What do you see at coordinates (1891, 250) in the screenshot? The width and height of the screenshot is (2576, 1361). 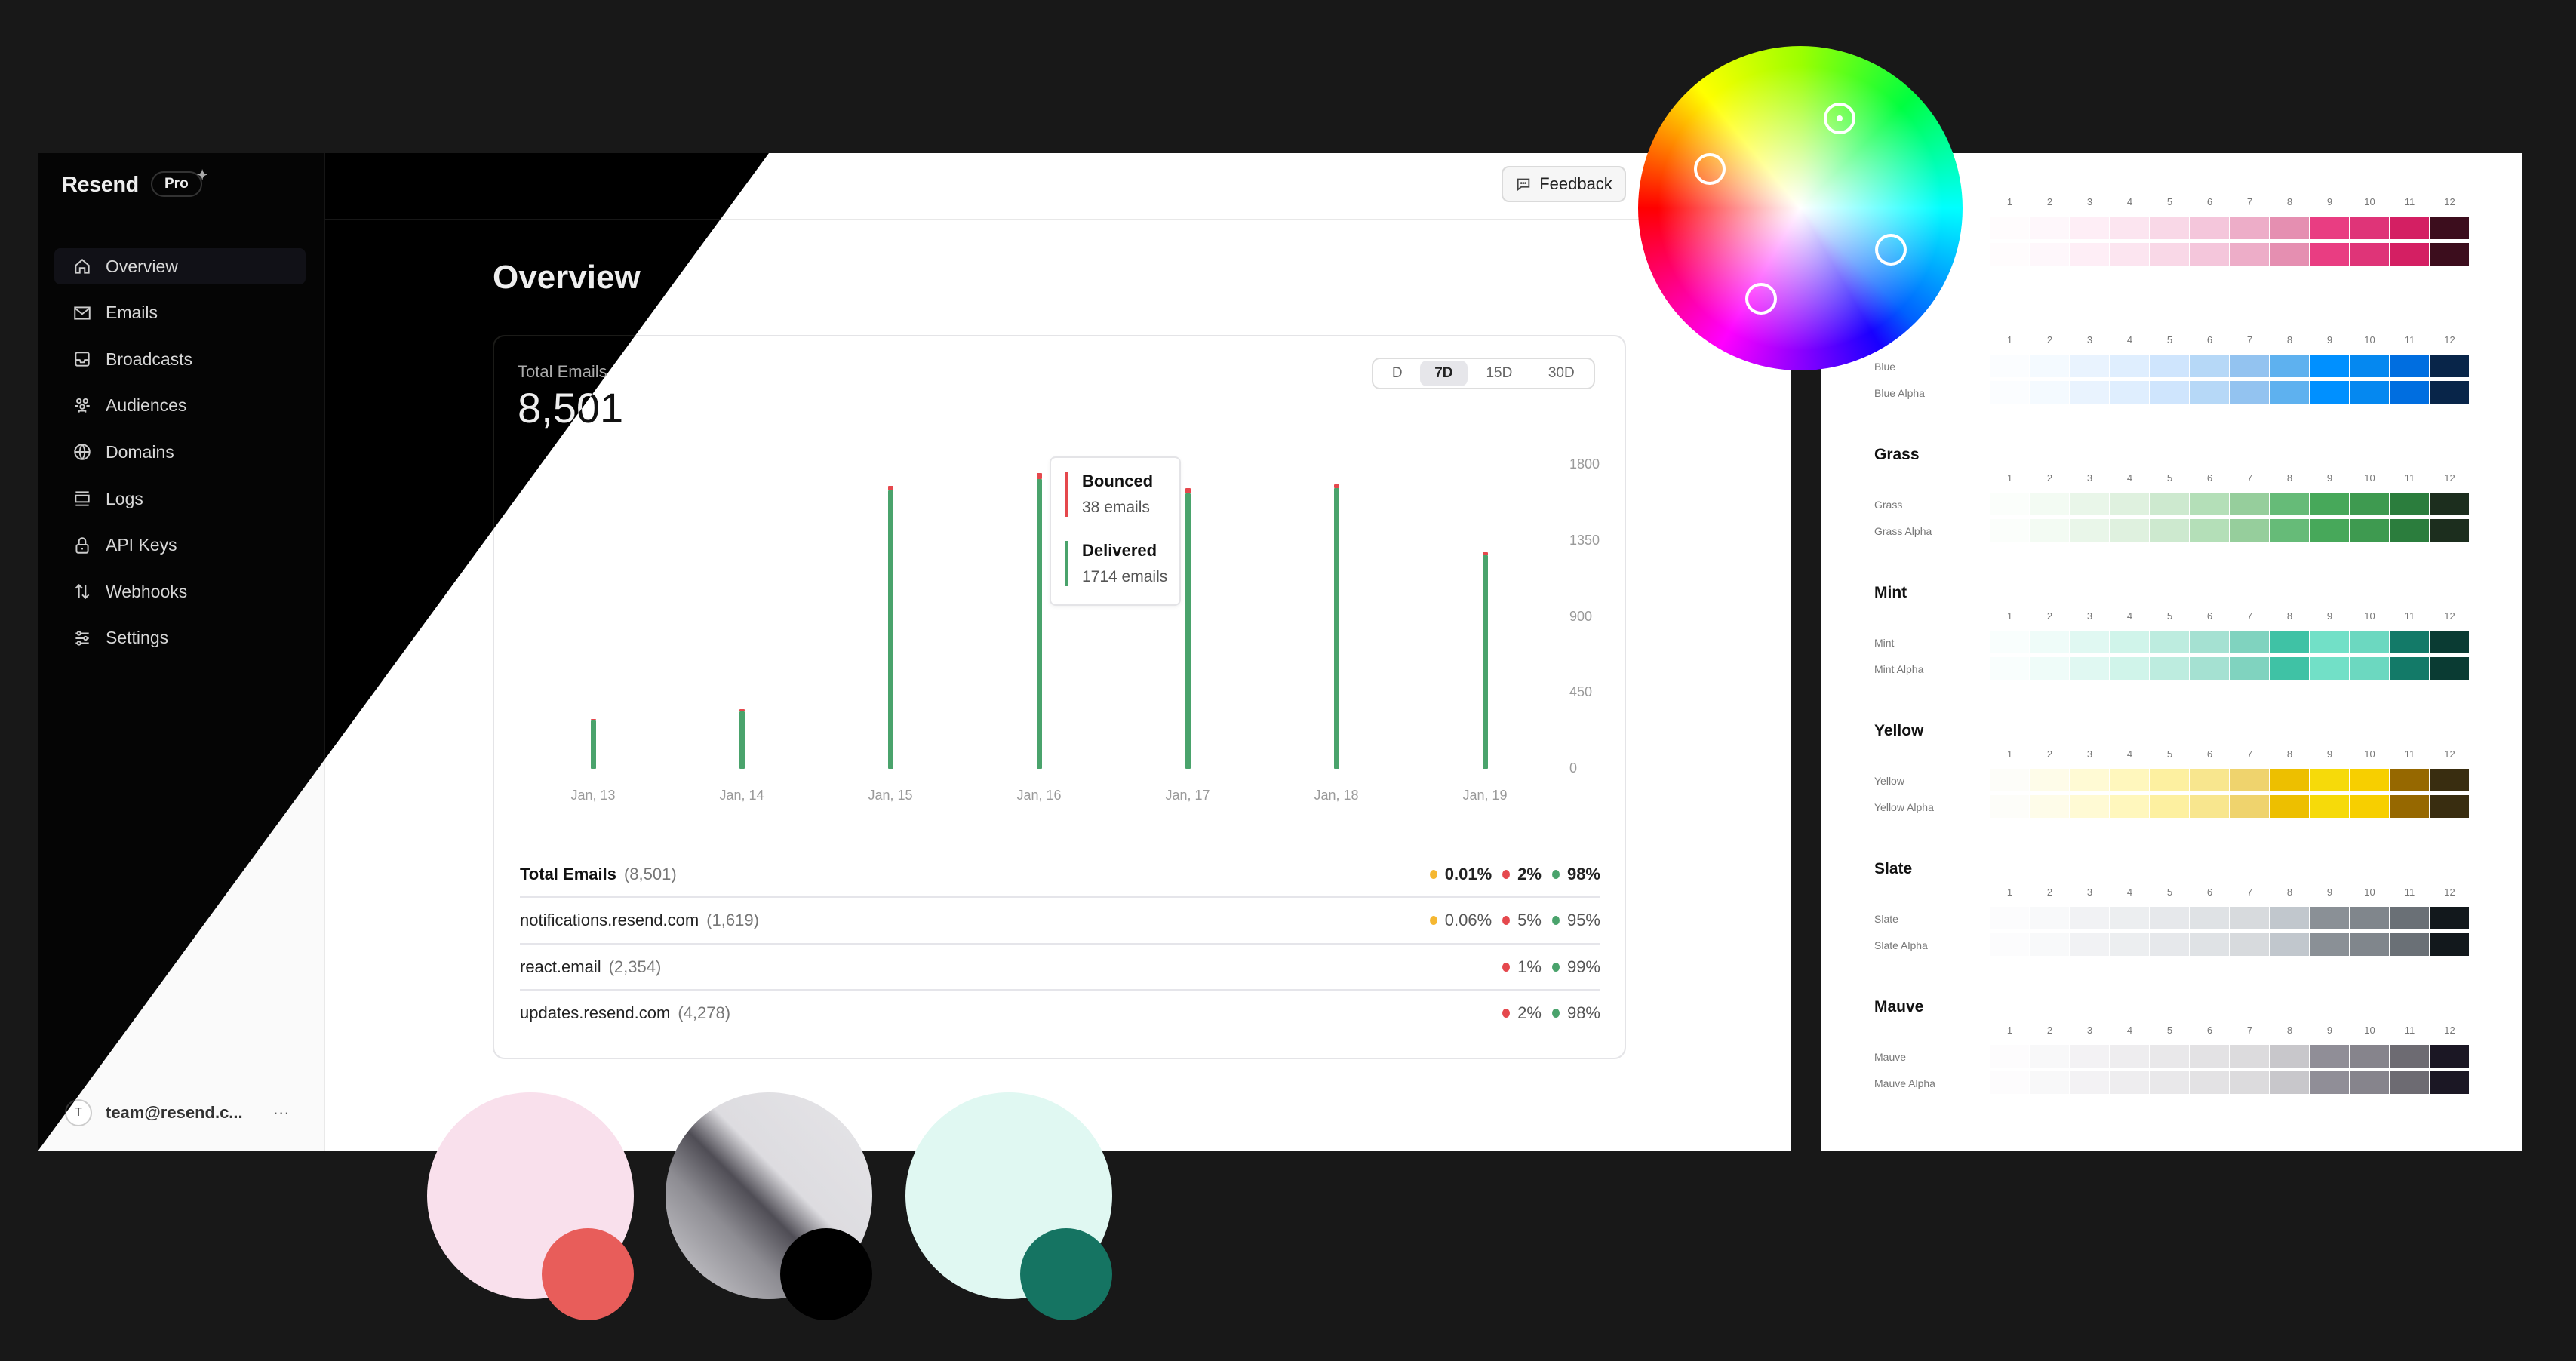 I see `color-handle` at bounding box center [1891, 250].